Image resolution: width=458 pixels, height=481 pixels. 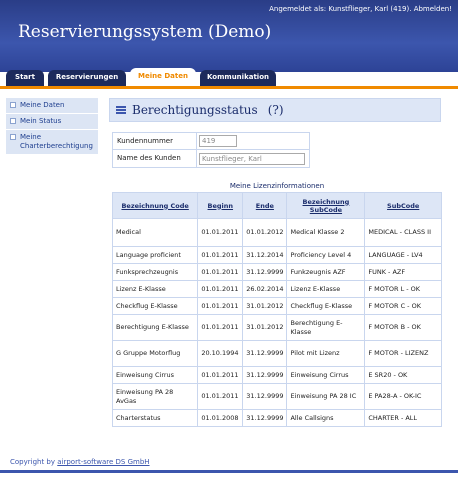 What do you see at coordinates (56, 141) in the screenshot?
I see `sidebar-item-label: Meine Charterberechtigung` at bounding box center [56, 141].